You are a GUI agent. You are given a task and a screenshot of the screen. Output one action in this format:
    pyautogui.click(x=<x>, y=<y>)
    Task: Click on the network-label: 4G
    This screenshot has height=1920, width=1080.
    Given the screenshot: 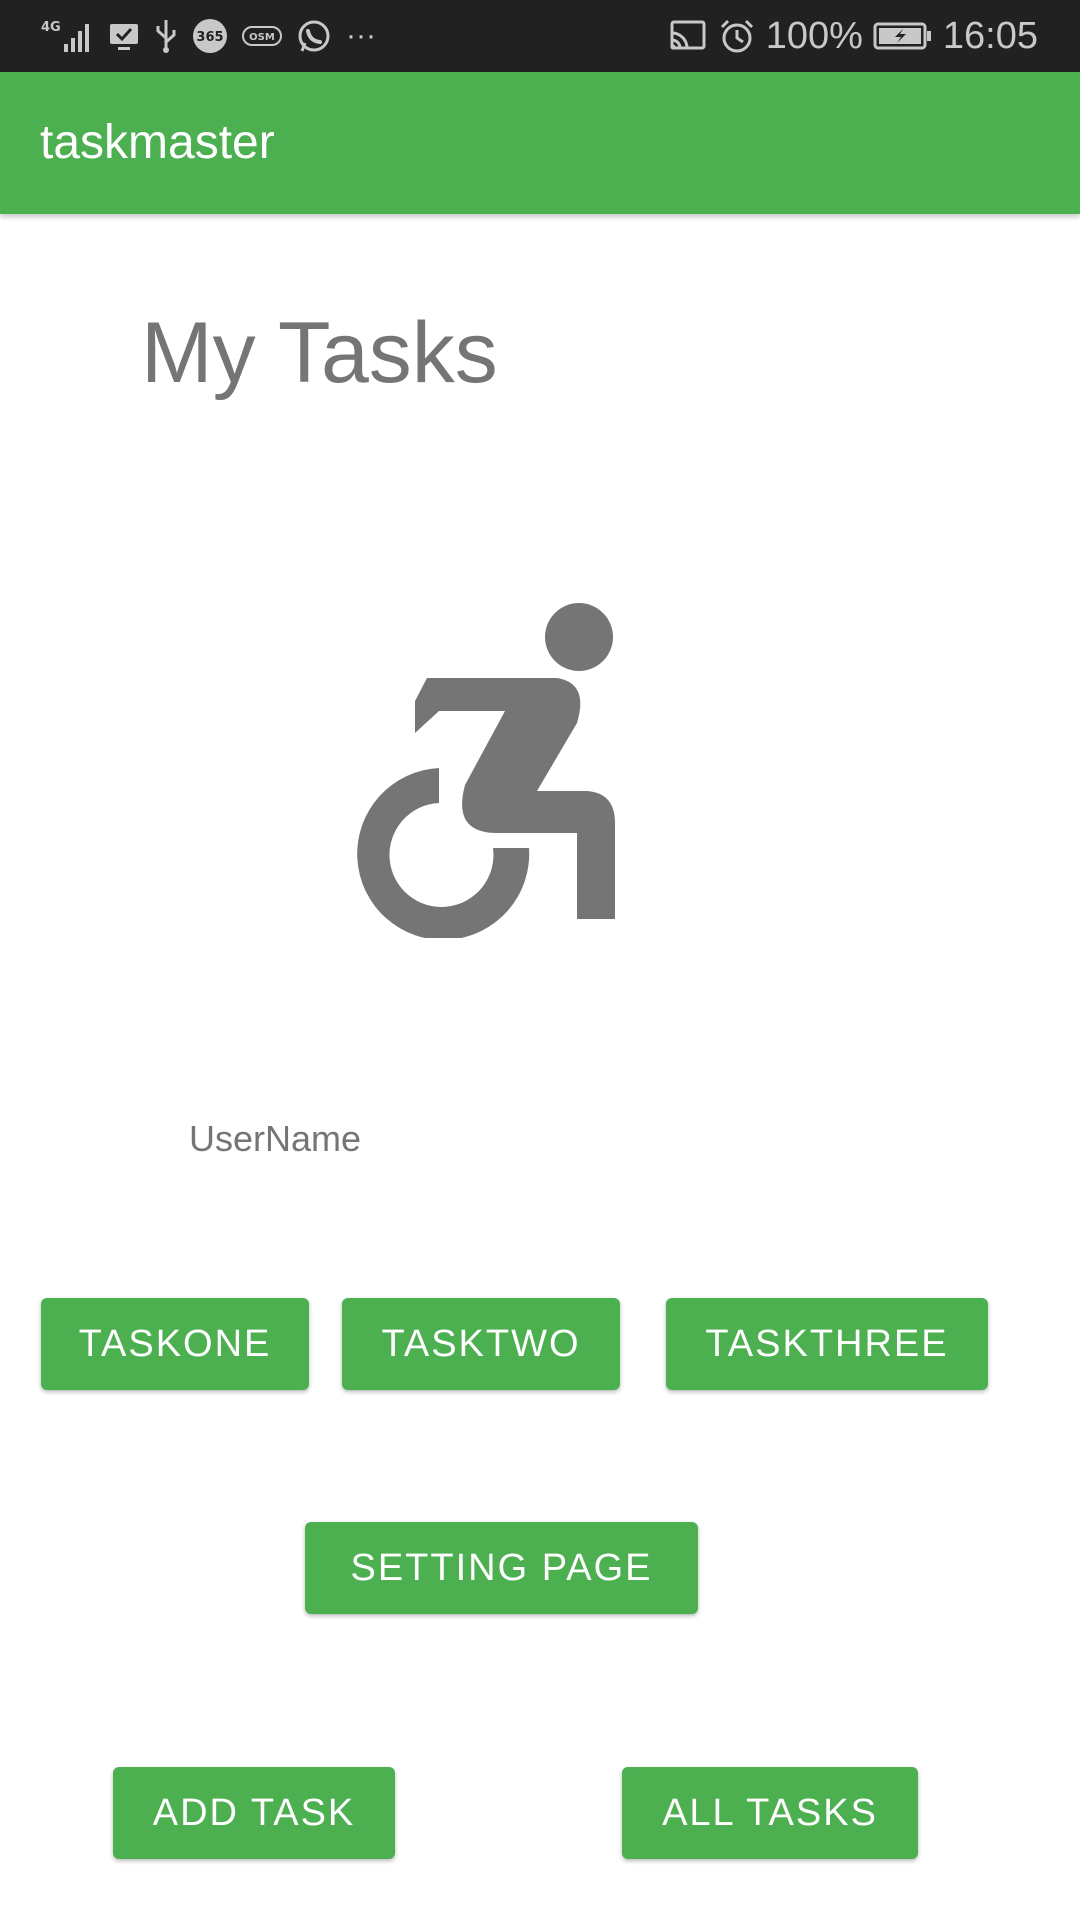 What is the action you would take?
    pyautogui.click(x=51, y=27)
    